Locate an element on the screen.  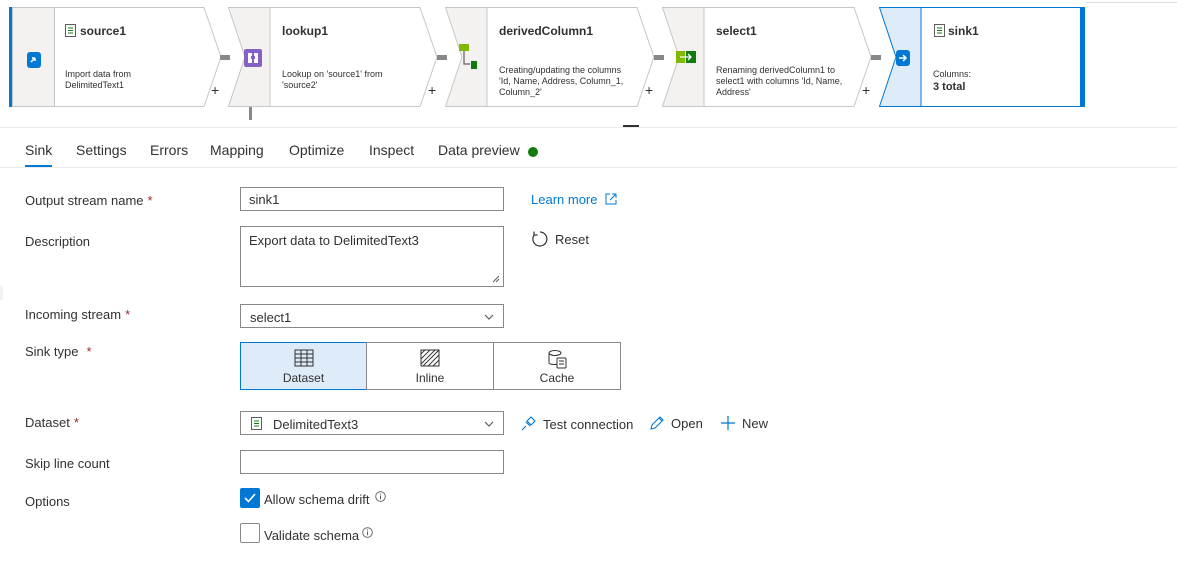
open-button: Open is located at coordinates (676, 423).